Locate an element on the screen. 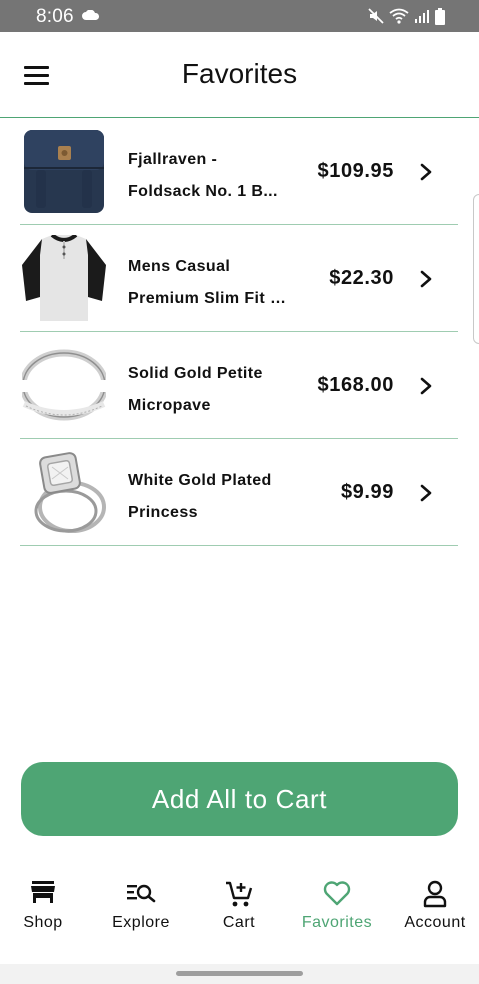 Image resolution: width=479 pixels, height=984 pixels. user-icon is located at coordinates (435, 894).